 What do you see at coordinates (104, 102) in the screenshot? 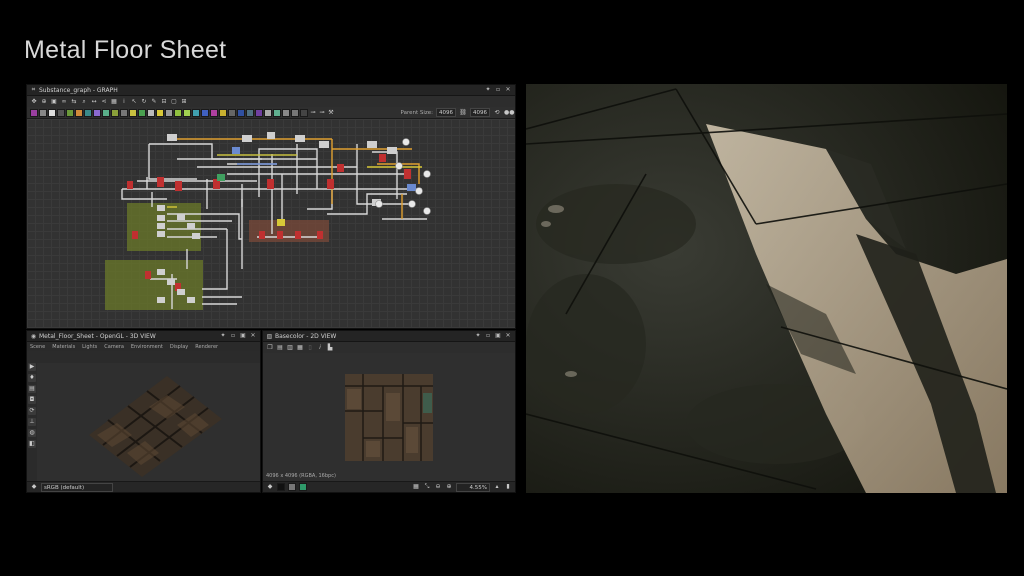
I see `share-icon: ⋖` at bounding box center [104, 102].